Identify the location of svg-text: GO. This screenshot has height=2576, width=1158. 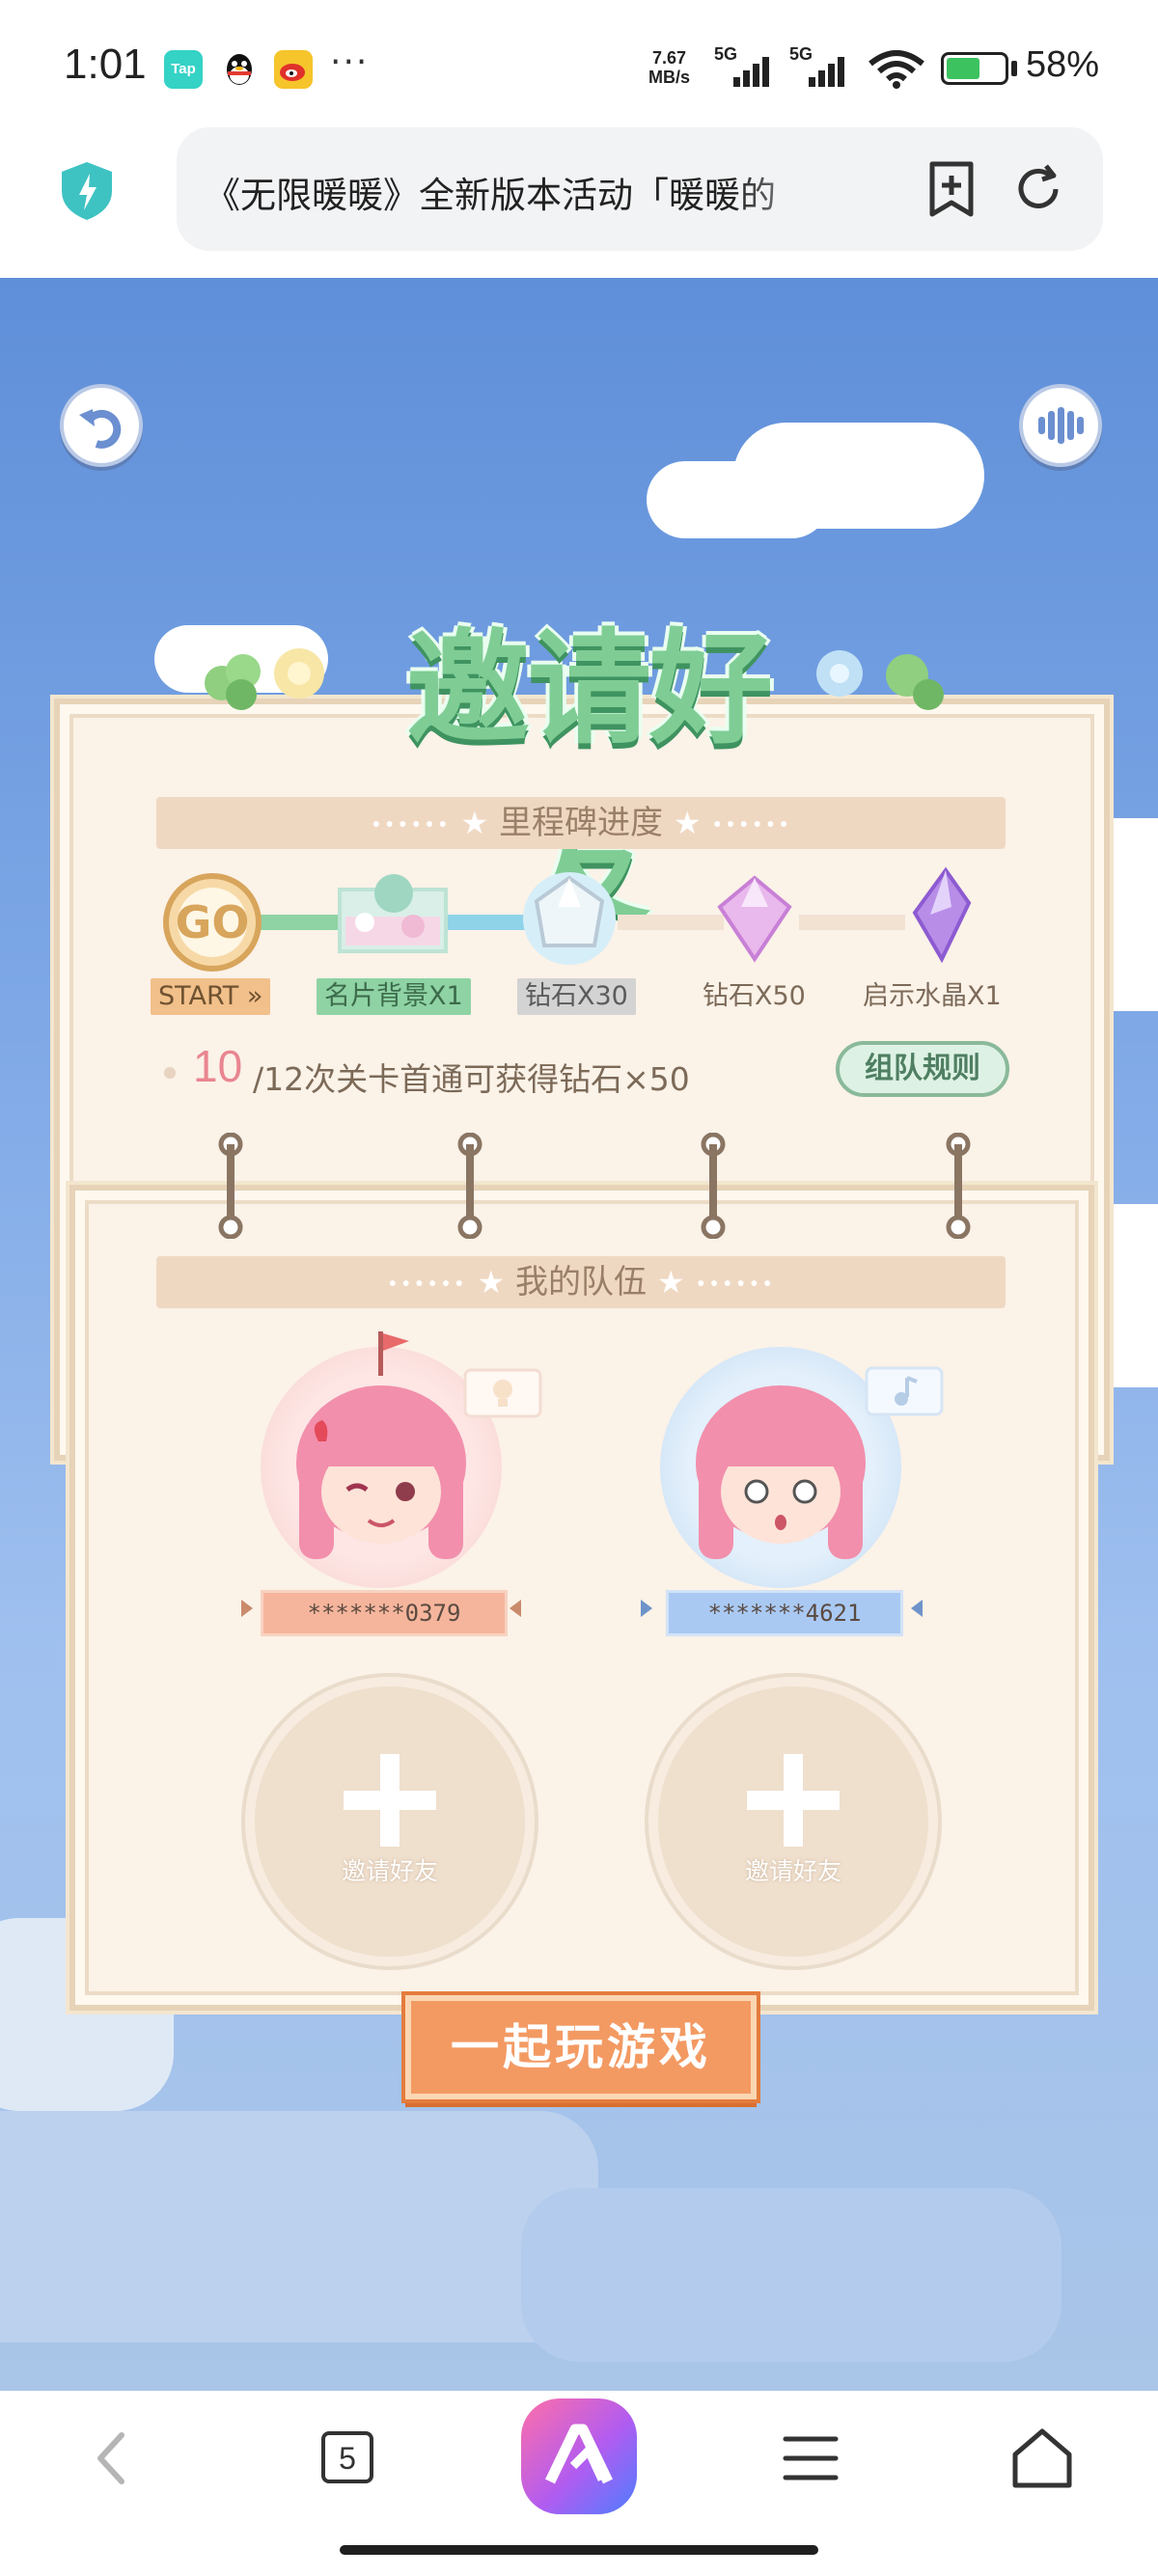
(213, 922).